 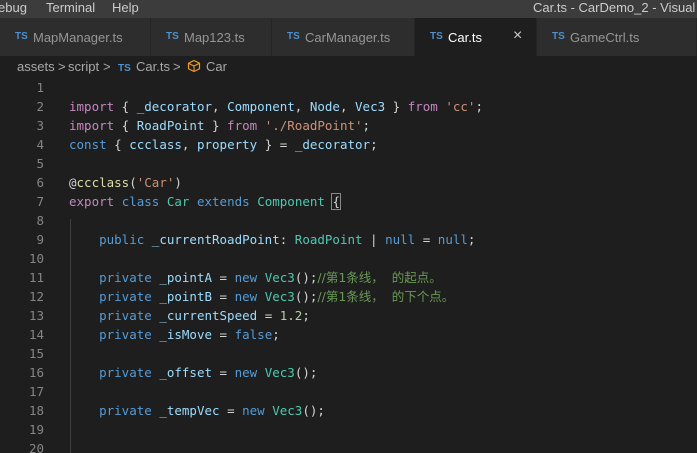 What do you see at coordinates (40, 182) in the screenshot?
I see `line-number: 6` at bounding box center [40, 182].